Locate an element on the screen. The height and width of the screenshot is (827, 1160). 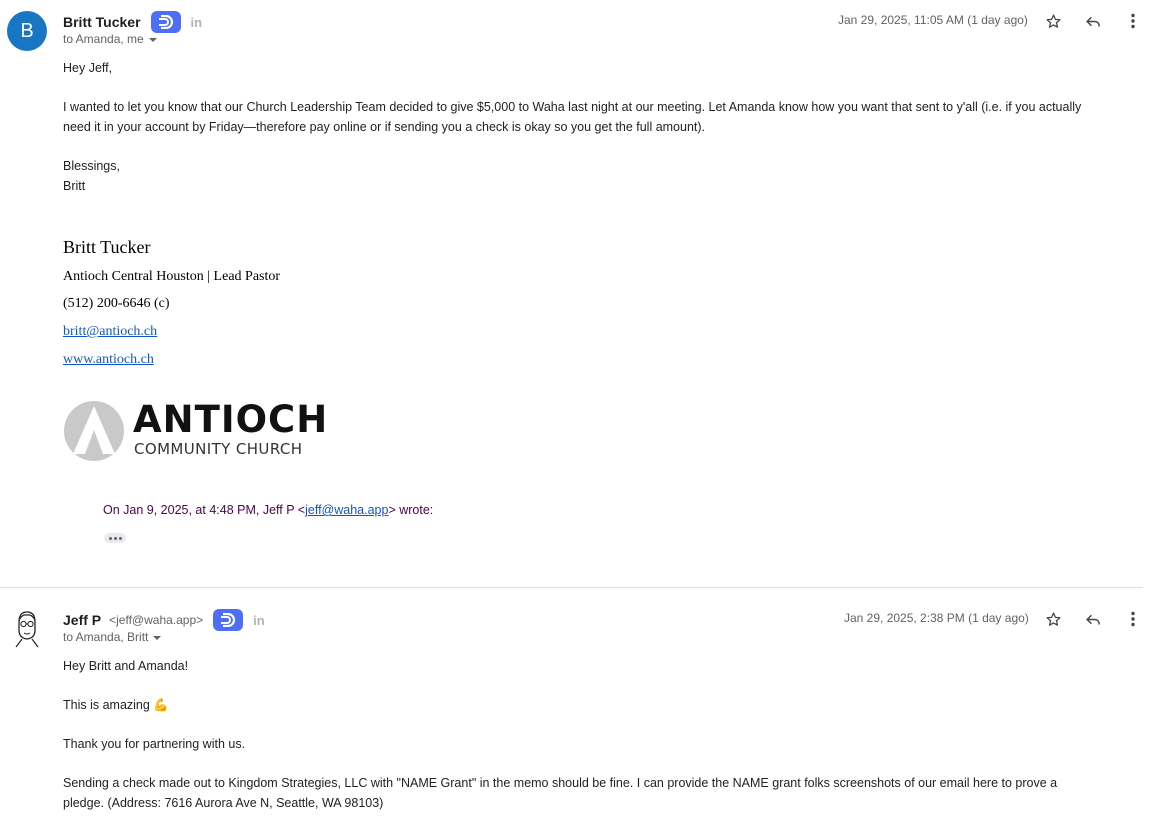
signature-name: Britt Tucker is located at coordinates (107, 247).